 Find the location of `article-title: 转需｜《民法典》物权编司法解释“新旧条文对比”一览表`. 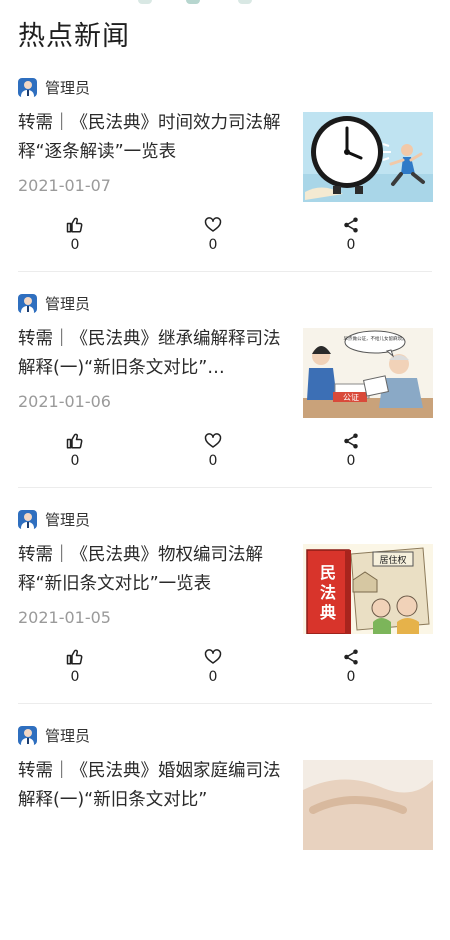

article-title: 转需｜《民法典》物权编司法解释“新旧条文对比”一览表 is located at coordinates (152, 570).